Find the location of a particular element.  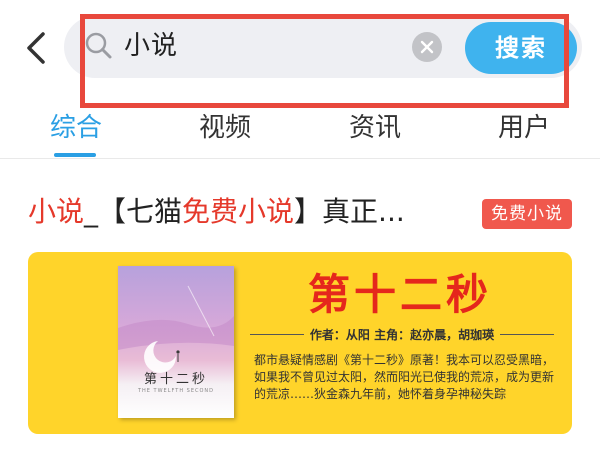

credit-rule-left is located at coordinates (277, 334).